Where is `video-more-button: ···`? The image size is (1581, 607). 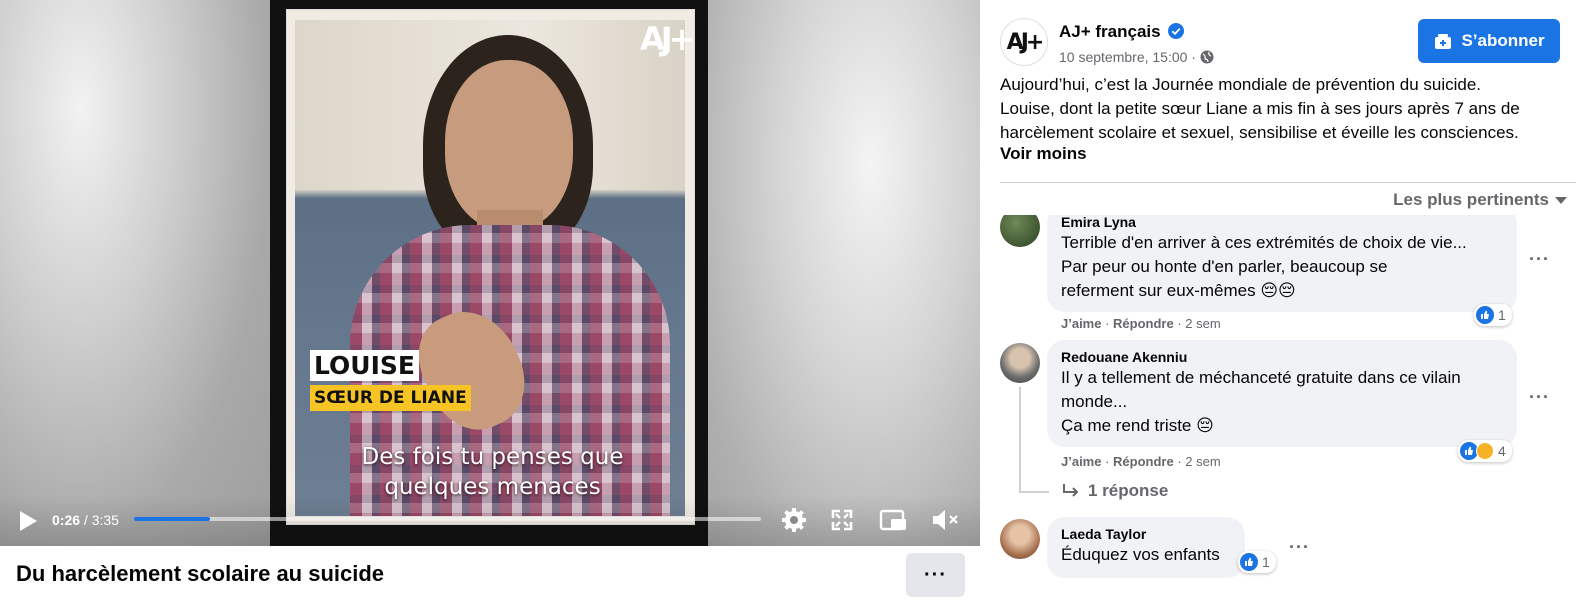 video-more-button: ··· is located at coordinates (935, 575).